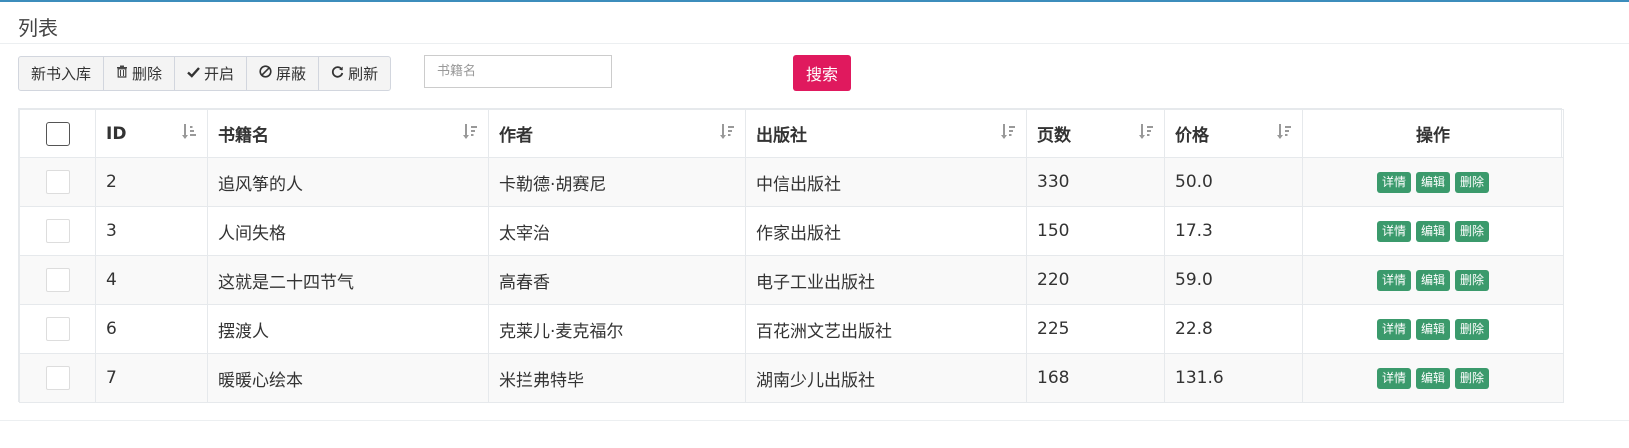  What do you see at coordinates (1054, 136) in the screenshot?
I see `column-label-pages: 页数` at bounding box center [1054, 136].